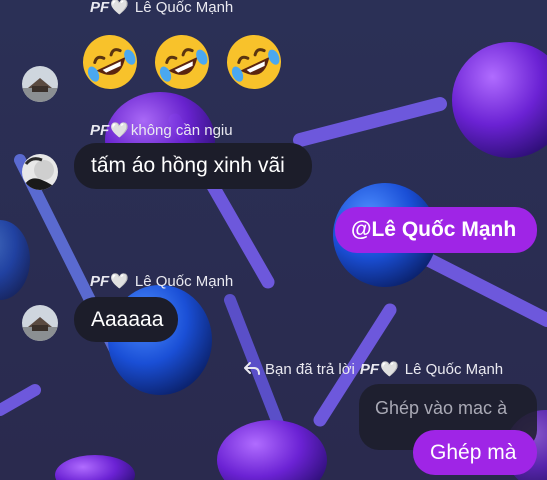 The height and width of the screenshot is (480, 547). Describe the element at coordinates (310, 369) in the screenshot. I see `reply-label: Bạn đã trả lời` at that location.